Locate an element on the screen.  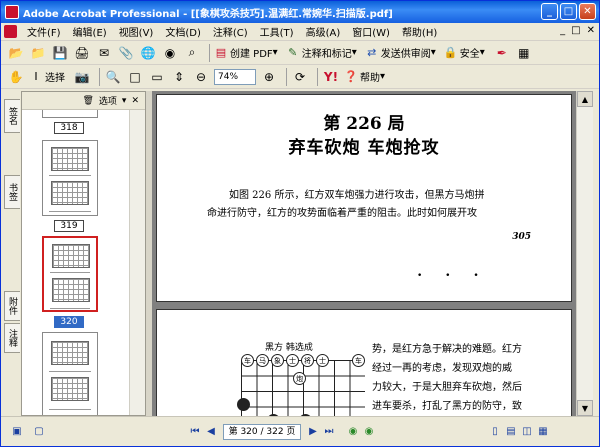
piece: 将 is located at coordinates (307, 360).